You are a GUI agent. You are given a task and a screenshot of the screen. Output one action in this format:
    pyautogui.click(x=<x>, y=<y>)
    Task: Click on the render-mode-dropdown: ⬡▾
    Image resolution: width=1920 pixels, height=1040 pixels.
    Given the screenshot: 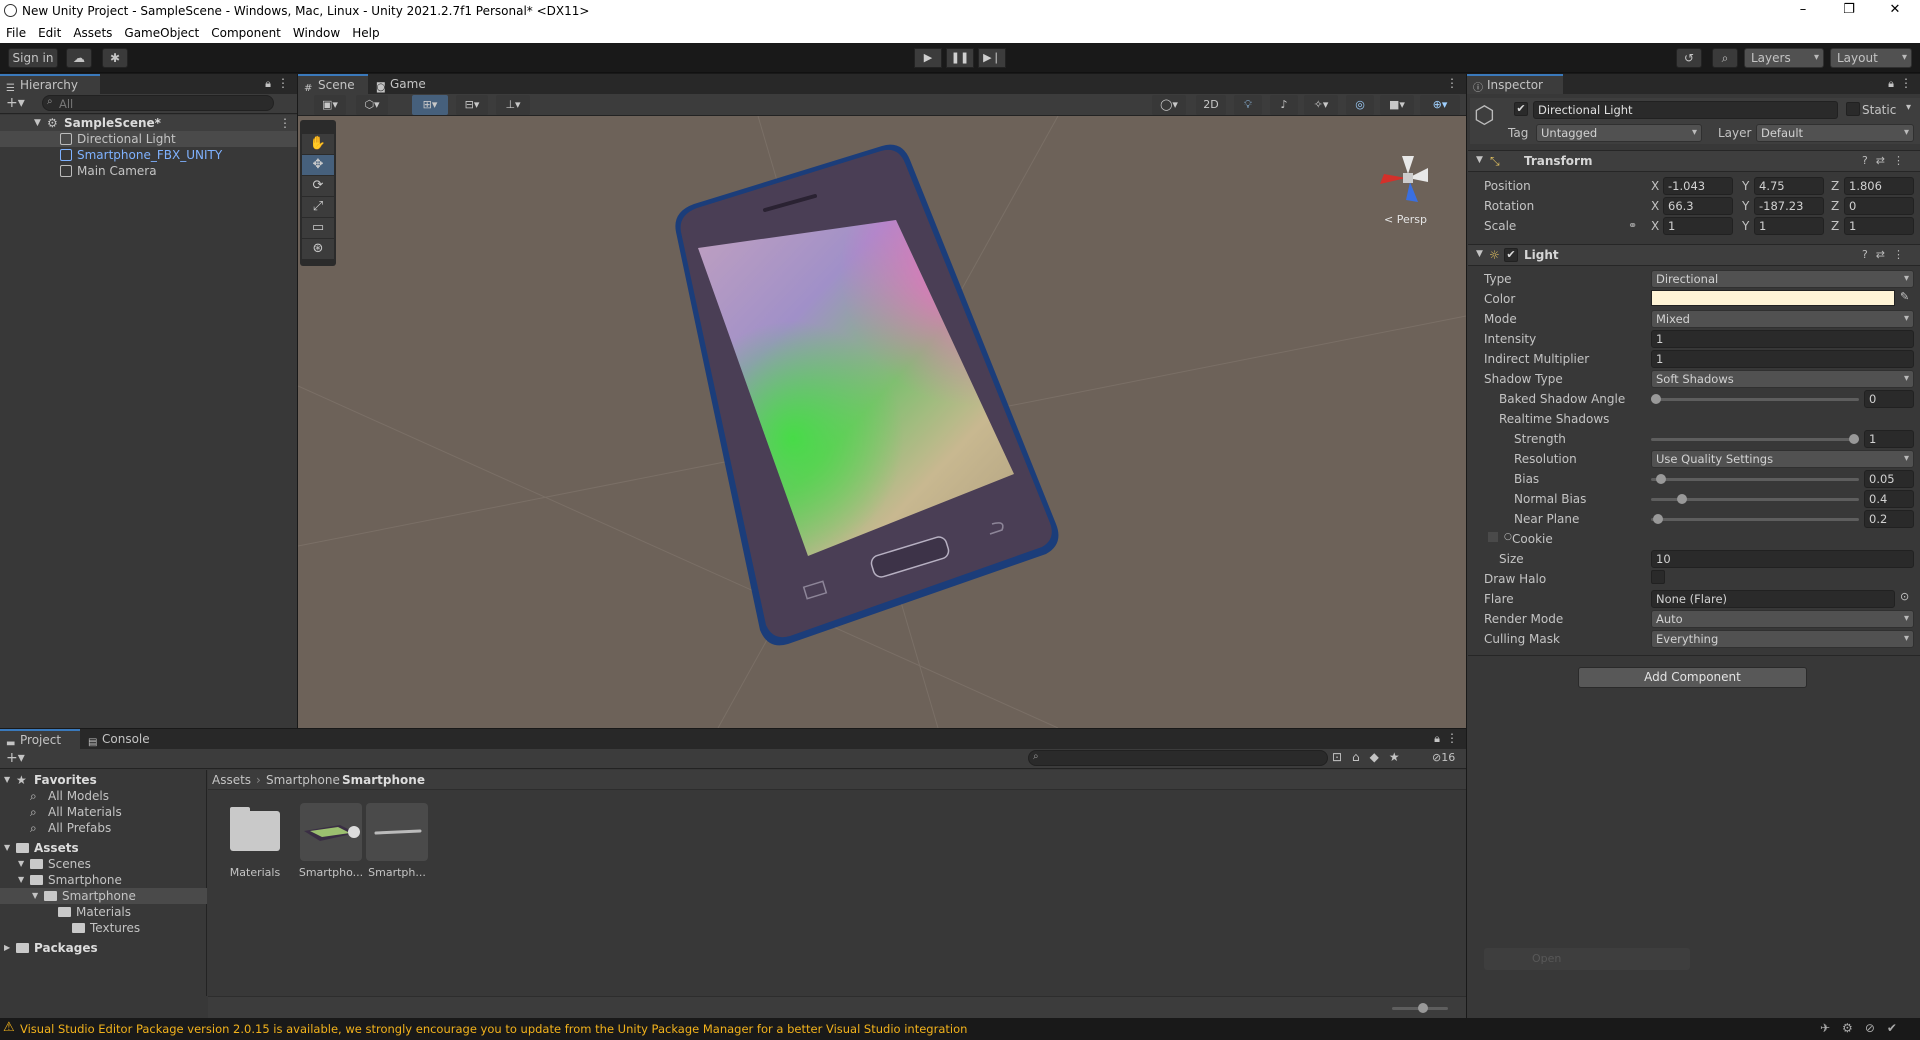 What is the action you would take?
    pyautogui.click(x=372, y=105)
    